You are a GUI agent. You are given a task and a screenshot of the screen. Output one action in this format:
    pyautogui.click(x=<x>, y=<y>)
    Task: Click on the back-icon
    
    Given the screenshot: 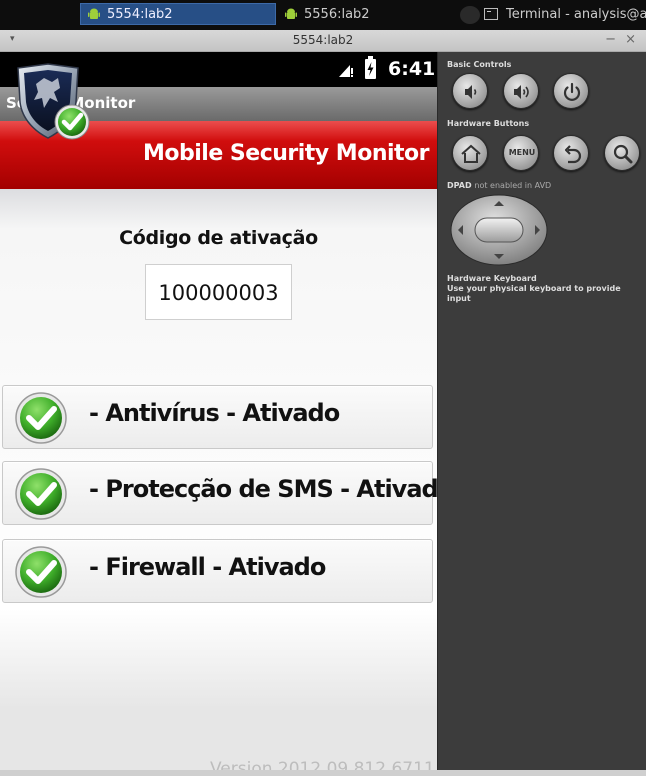 What is the action you would take?
    pyautogui.click(x=573, y=154)
    